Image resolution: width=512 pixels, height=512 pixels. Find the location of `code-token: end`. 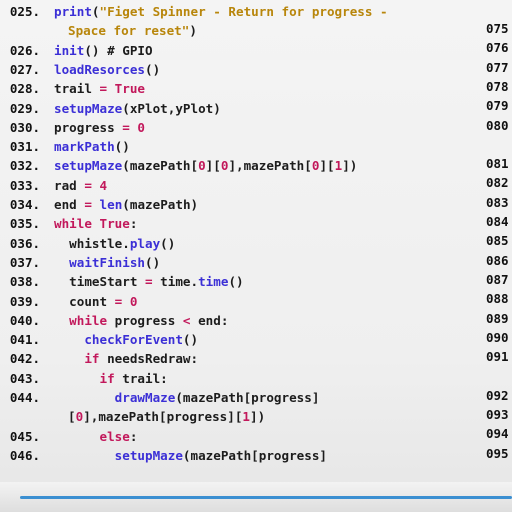

code-token: end is located at coordinates (69, 204).